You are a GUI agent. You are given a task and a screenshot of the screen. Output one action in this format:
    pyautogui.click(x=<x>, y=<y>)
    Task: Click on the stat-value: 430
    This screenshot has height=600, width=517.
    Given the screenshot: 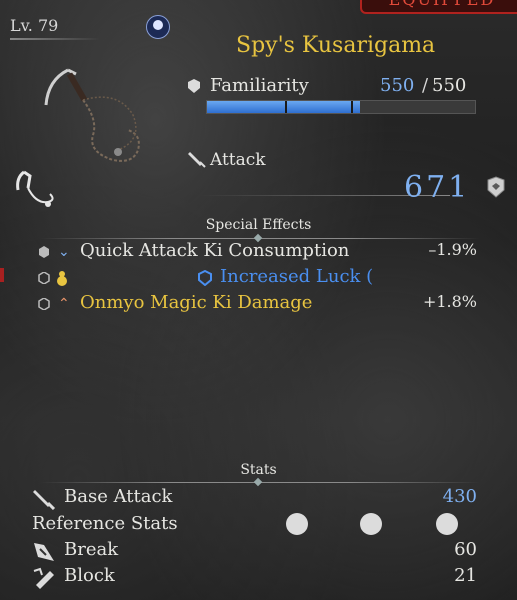 What is the action you would take?
    pyautogui.click(x=459, y=496)
    